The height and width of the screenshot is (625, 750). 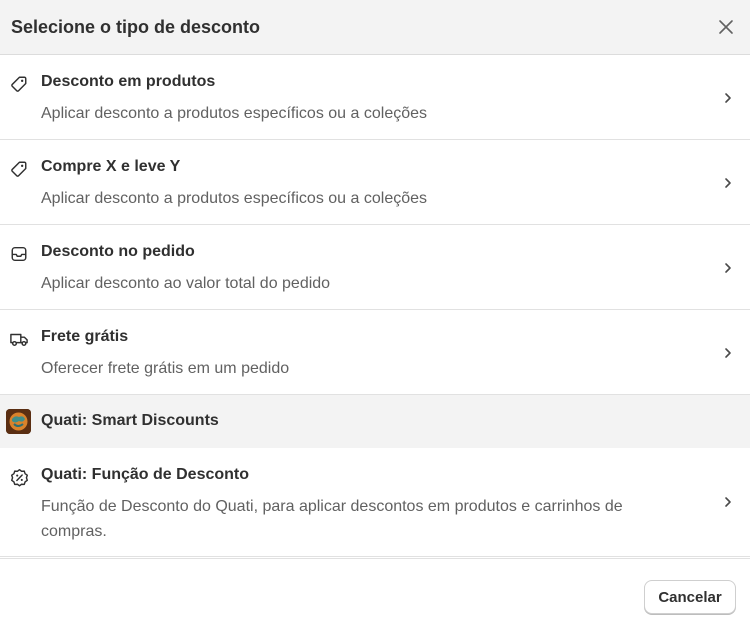 What do you see at coordinates (18, 421) in the screenshot?
I see `app-logo-icon` at bounding box center [18, 421].